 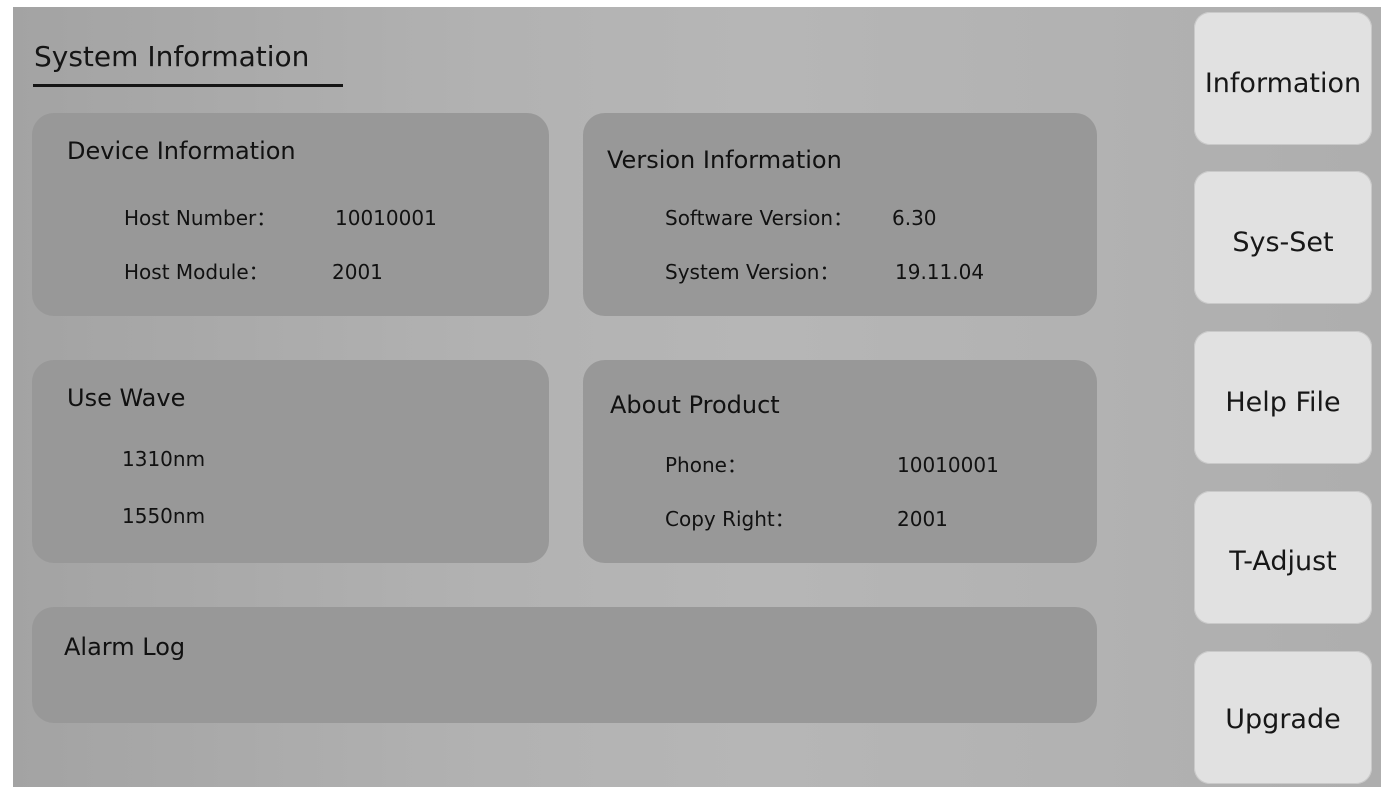 What do you see at coordinates (196, 272) in the screenshot?
I see `host-module-label: Host Module：` at bounding box center [196, 272].